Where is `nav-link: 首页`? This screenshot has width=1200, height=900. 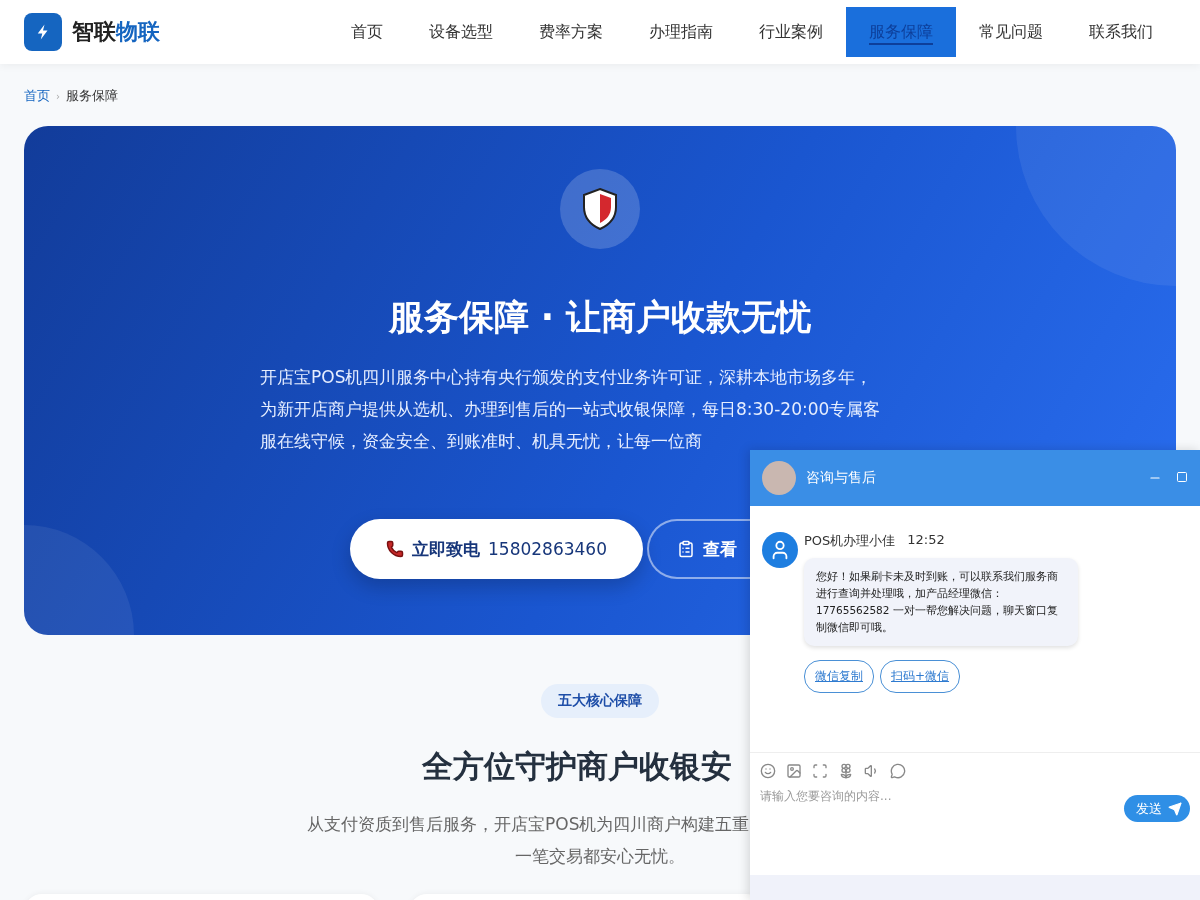
nav-link: 首页 is located at coordinates (367, 32).